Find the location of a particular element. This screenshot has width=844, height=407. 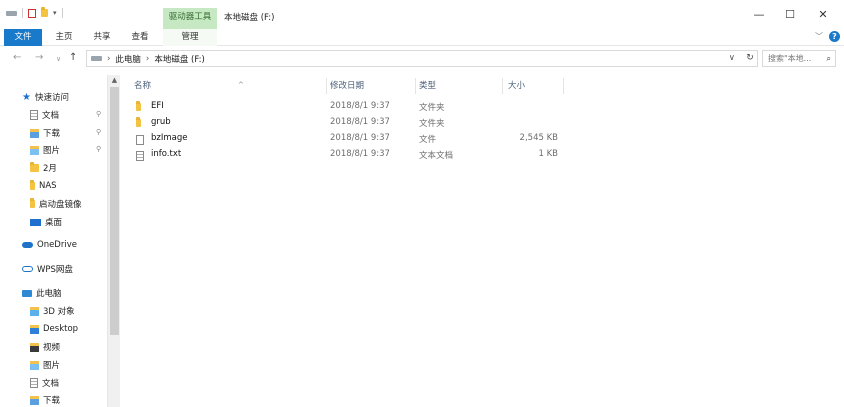

nav-item-label: Desktop is located at coordinates (61, 329).